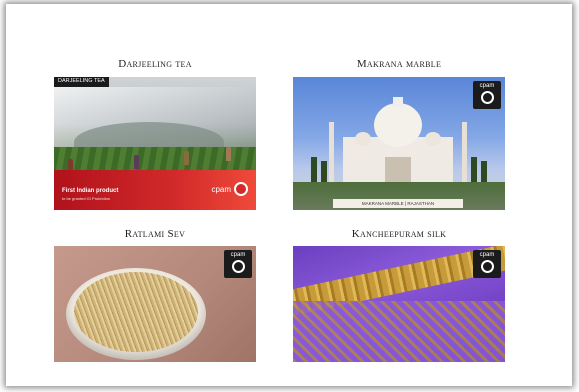 This screenshot has width=579, height=392. What do you see at coordinates (155, 234) in the screenshot?
I see `caption-ratlami: Ratlami Sev` at bounding box center [155, 234].